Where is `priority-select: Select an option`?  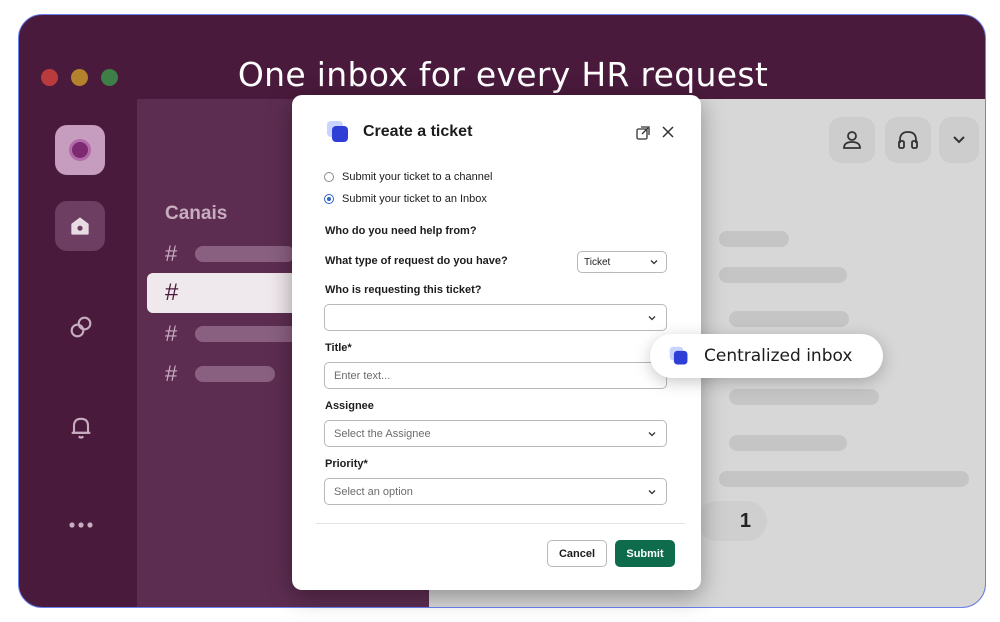 priority-select: Select an option is located at coordinates (495, 491).